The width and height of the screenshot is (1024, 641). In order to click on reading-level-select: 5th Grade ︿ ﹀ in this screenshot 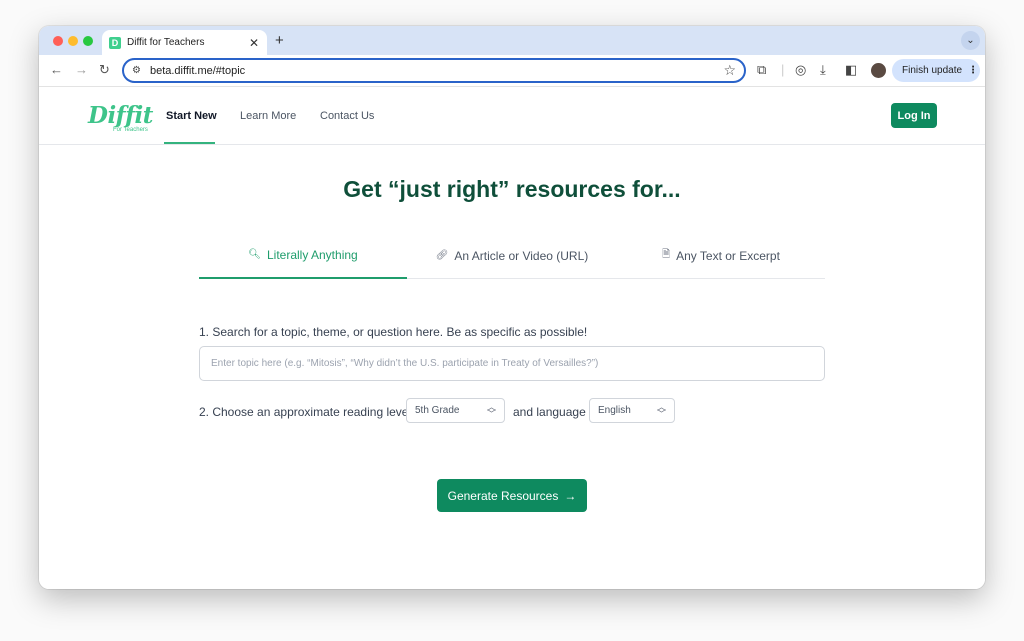, I will do `click(455, 410)`.